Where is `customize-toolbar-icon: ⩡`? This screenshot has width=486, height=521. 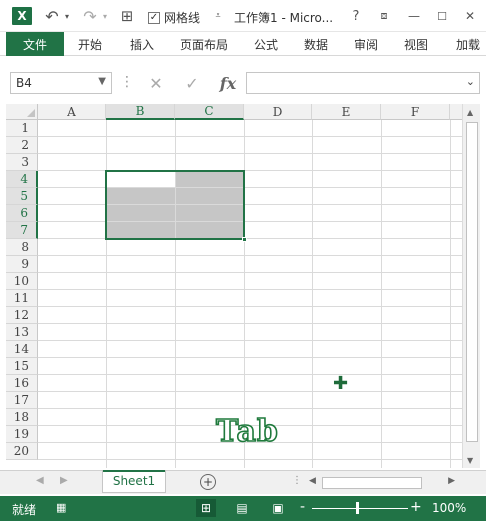
customize-toolbar-icon: ⩡ is located at coordinates (218, 16).